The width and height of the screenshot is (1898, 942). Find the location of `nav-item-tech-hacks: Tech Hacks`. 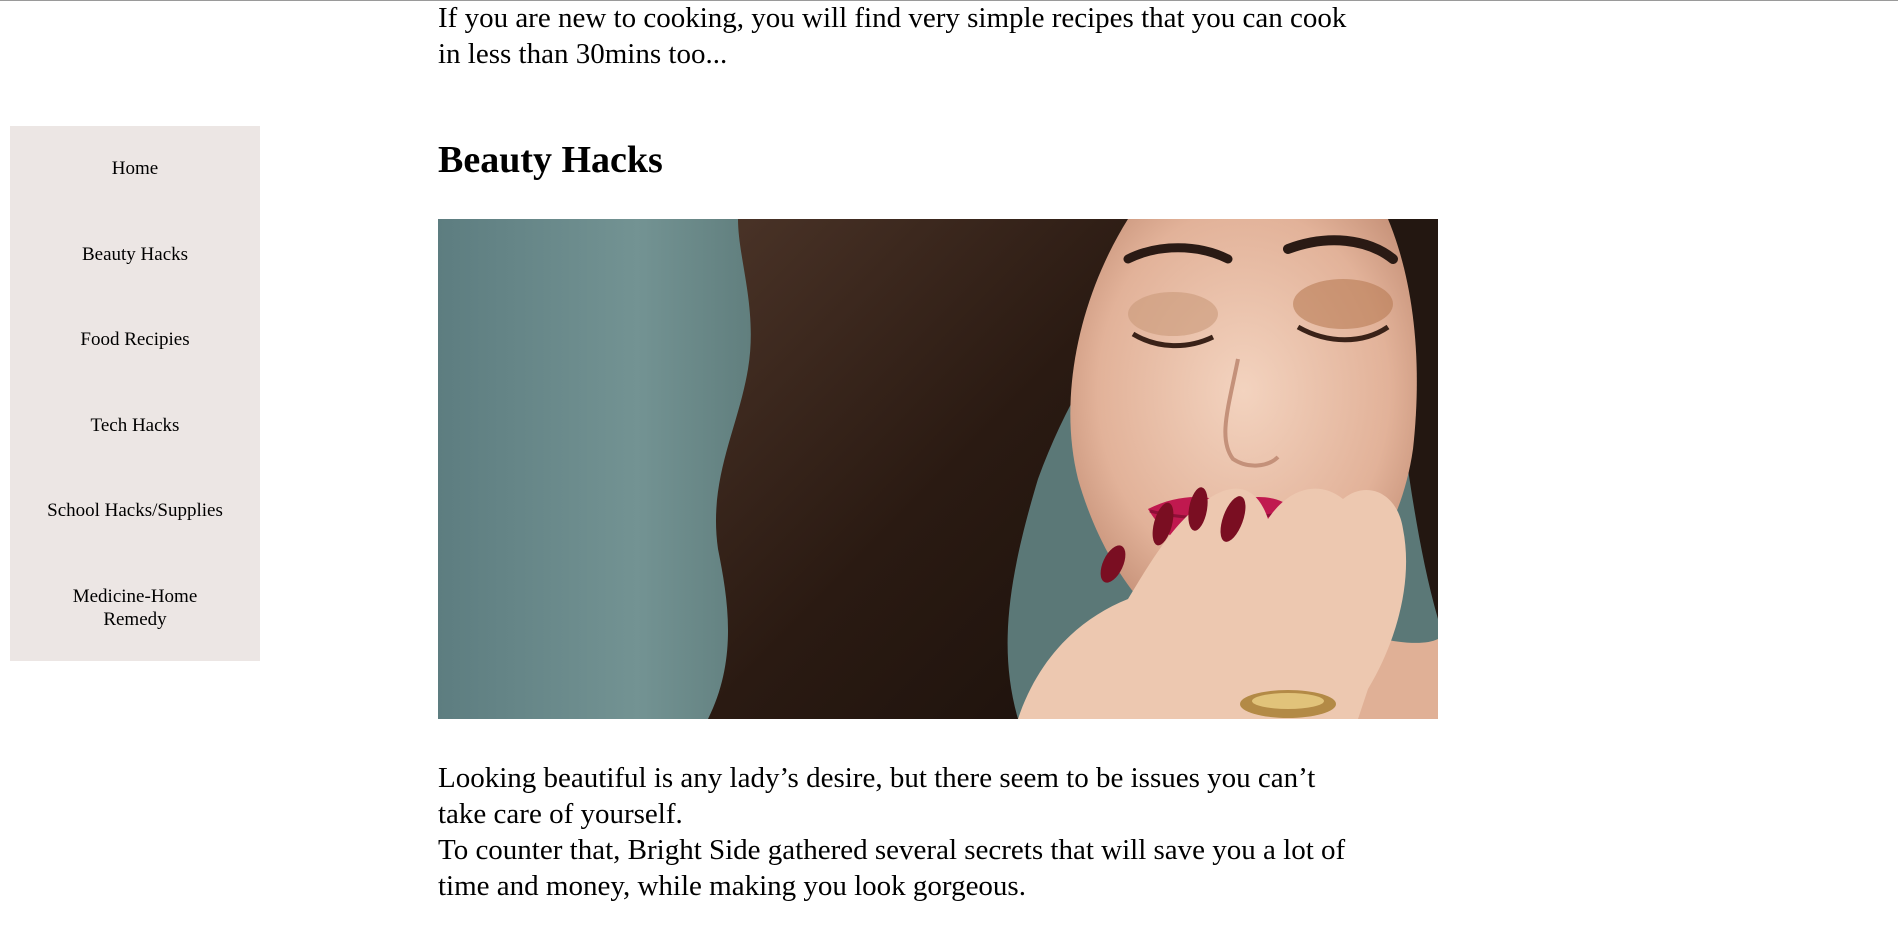

nav-item-tech-hacks: Tech Hacks is located at coordinates (135, 425).